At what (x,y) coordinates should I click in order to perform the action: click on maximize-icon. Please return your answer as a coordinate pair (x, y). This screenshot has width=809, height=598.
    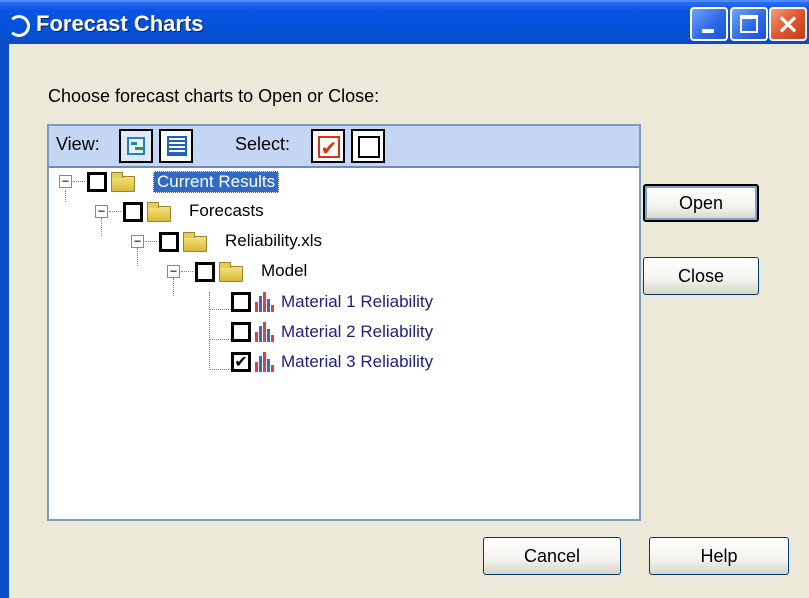
    Looking at the image, I should click on (749, 24).